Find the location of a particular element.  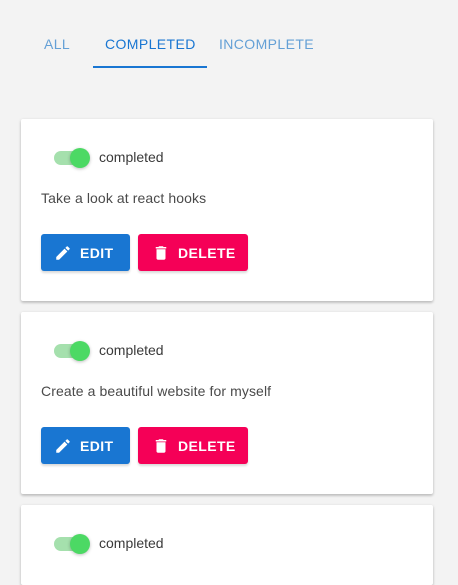

tab-all: ALL is located at coordinates (57, 53).